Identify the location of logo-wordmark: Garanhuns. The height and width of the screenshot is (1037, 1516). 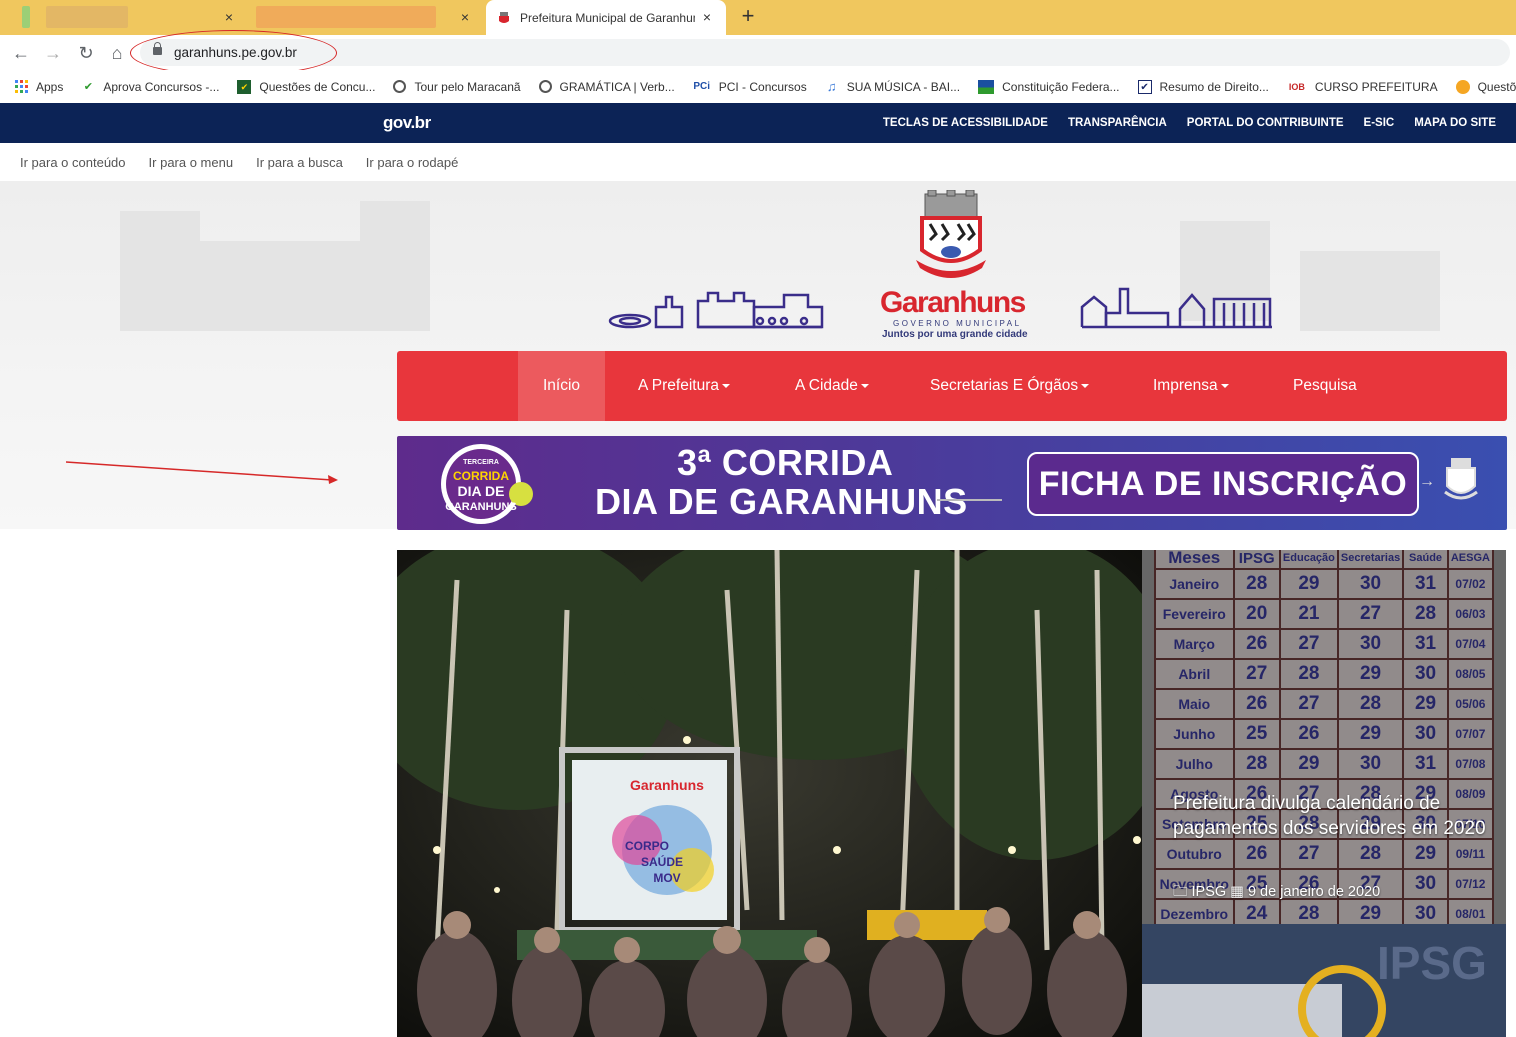
(953, 302).